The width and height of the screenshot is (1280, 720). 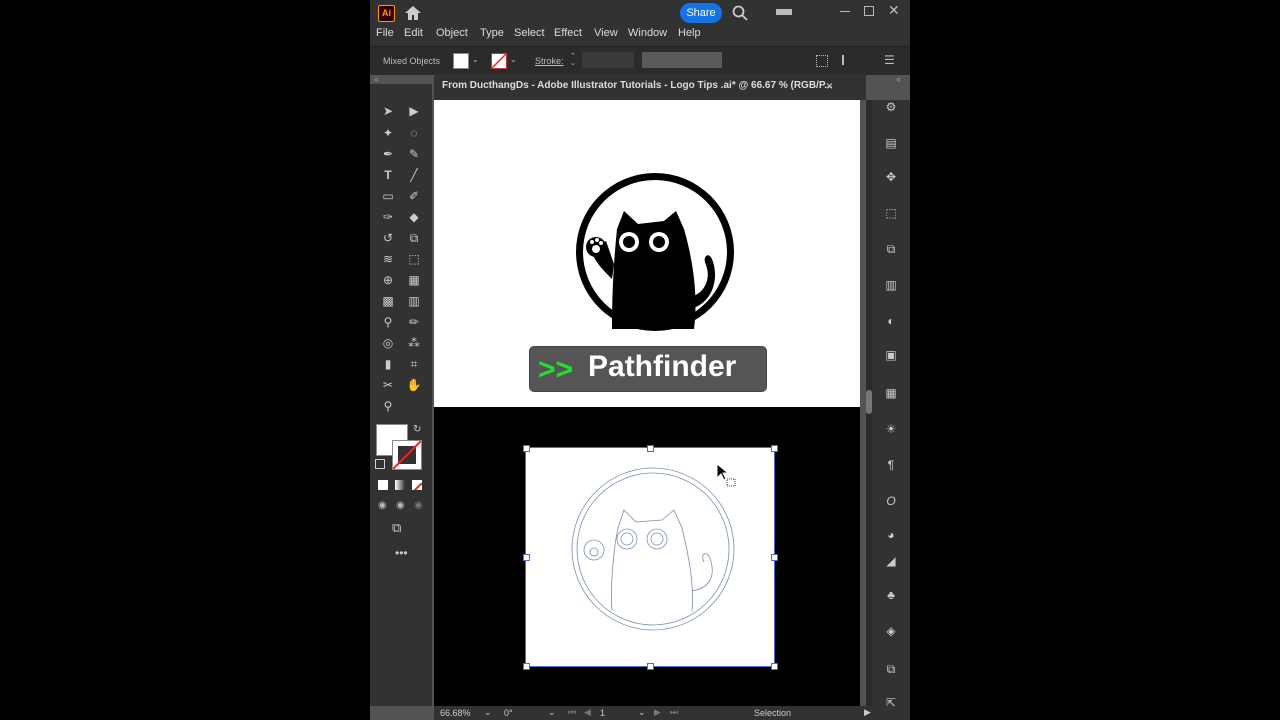 I want to click on menu-help: Help, so click(x=689, y=33).